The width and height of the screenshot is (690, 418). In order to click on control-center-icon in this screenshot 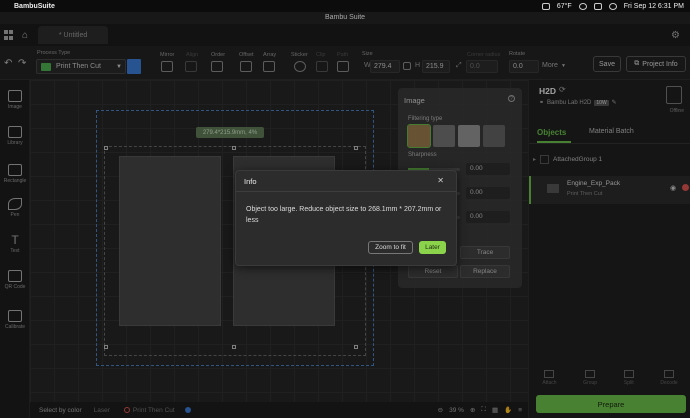, I will do `click(582, 6)`.